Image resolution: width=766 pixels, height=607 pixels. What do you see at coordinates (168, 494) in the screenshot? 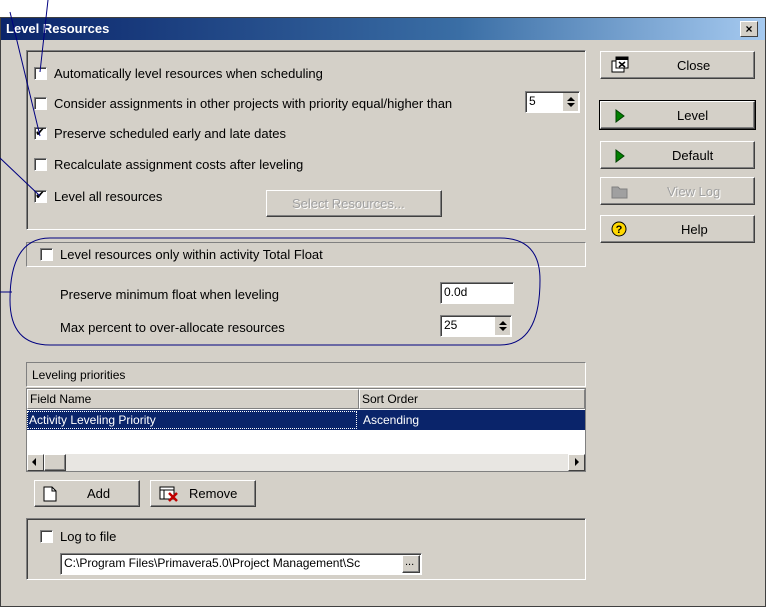
I see `delete-icon` at bounding box center [168, 494].